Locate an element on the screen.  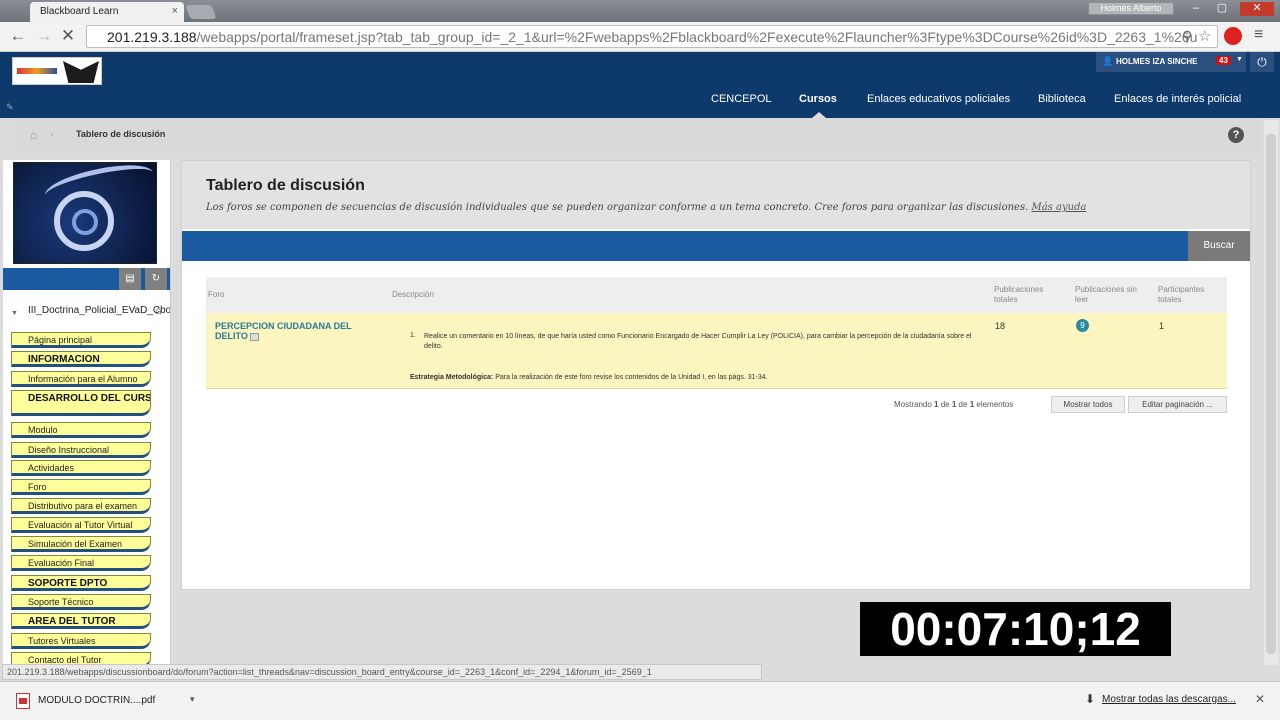
nav-enlaces-interes: Enlaces de interés policial is located at coordinates (1177, 99).